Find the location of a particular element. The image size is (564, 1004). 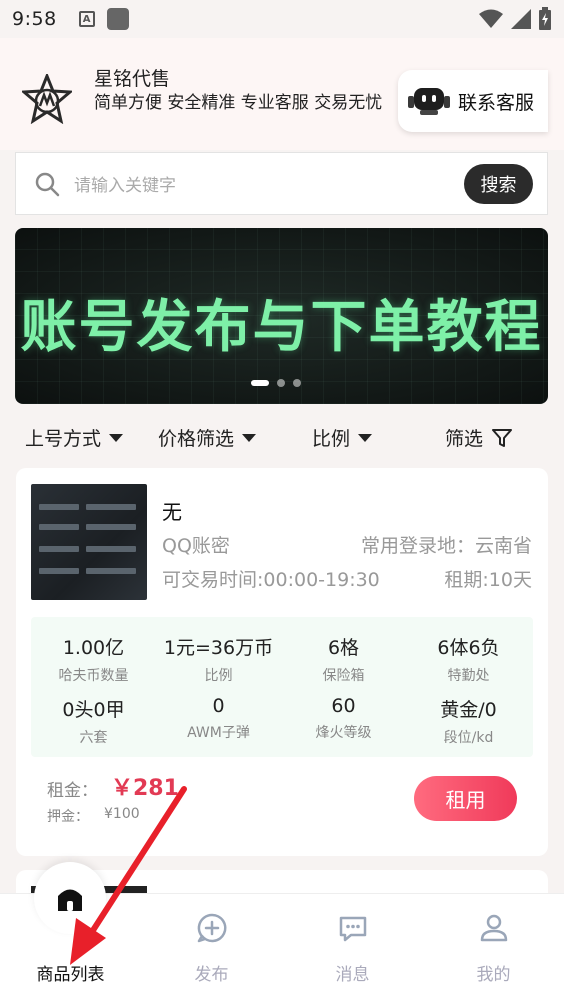

filter-label: 上号方式 is located at coordinates (63, 439).